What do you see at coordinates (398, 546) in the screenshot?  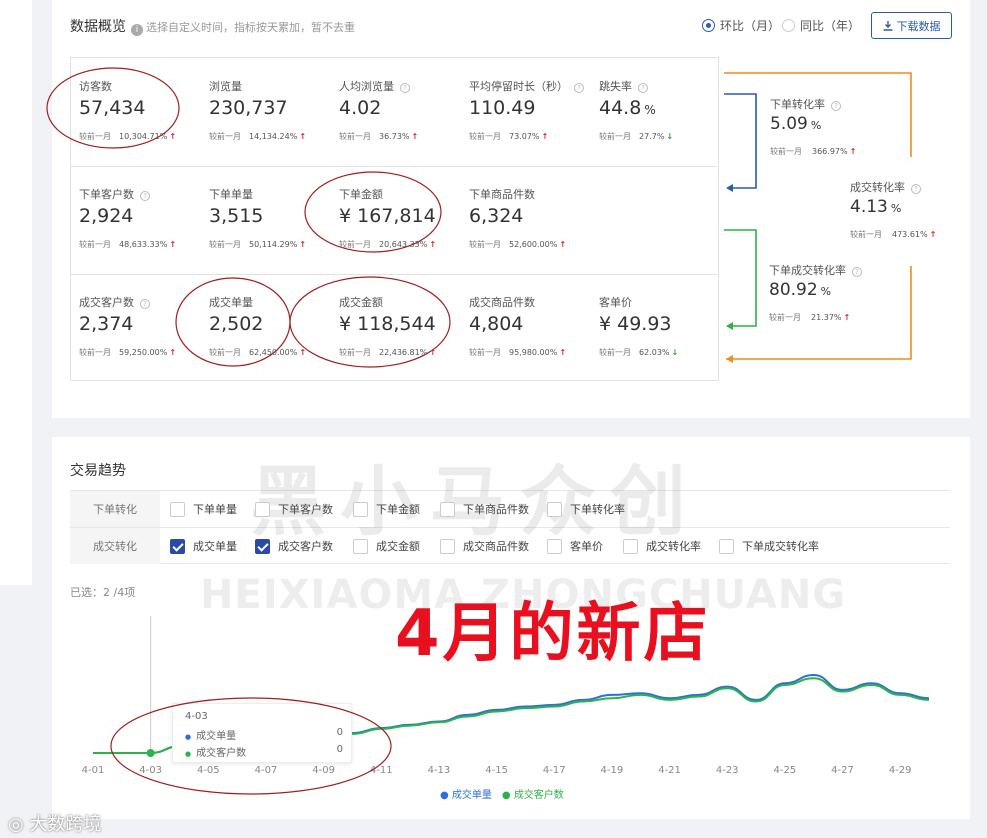 I see `checkbox-label: 成交金额` at bounding box center [398, 546].